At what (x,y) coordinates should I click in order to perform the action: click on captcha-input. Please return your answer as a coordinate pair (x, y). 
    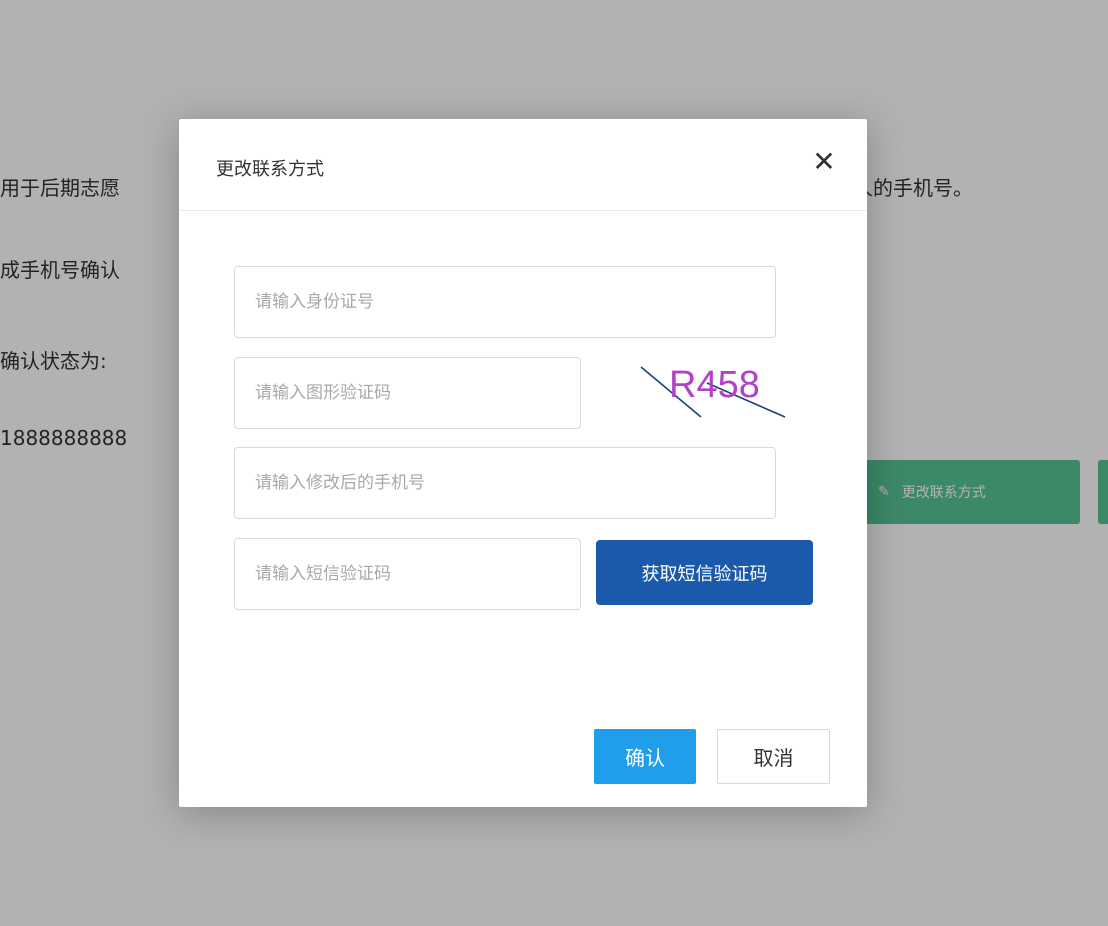
    Looking at the image, I should click on (407, 393).